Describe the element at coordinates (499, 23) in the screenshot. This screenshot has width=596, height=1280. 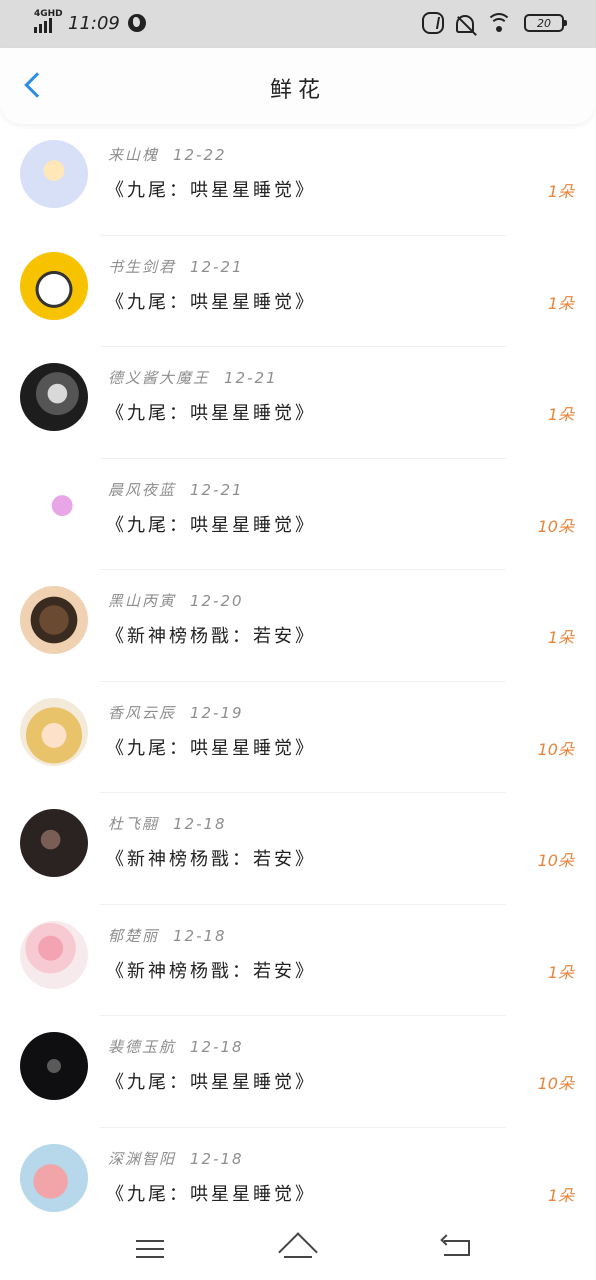
I see `wifi-icon` at that location.